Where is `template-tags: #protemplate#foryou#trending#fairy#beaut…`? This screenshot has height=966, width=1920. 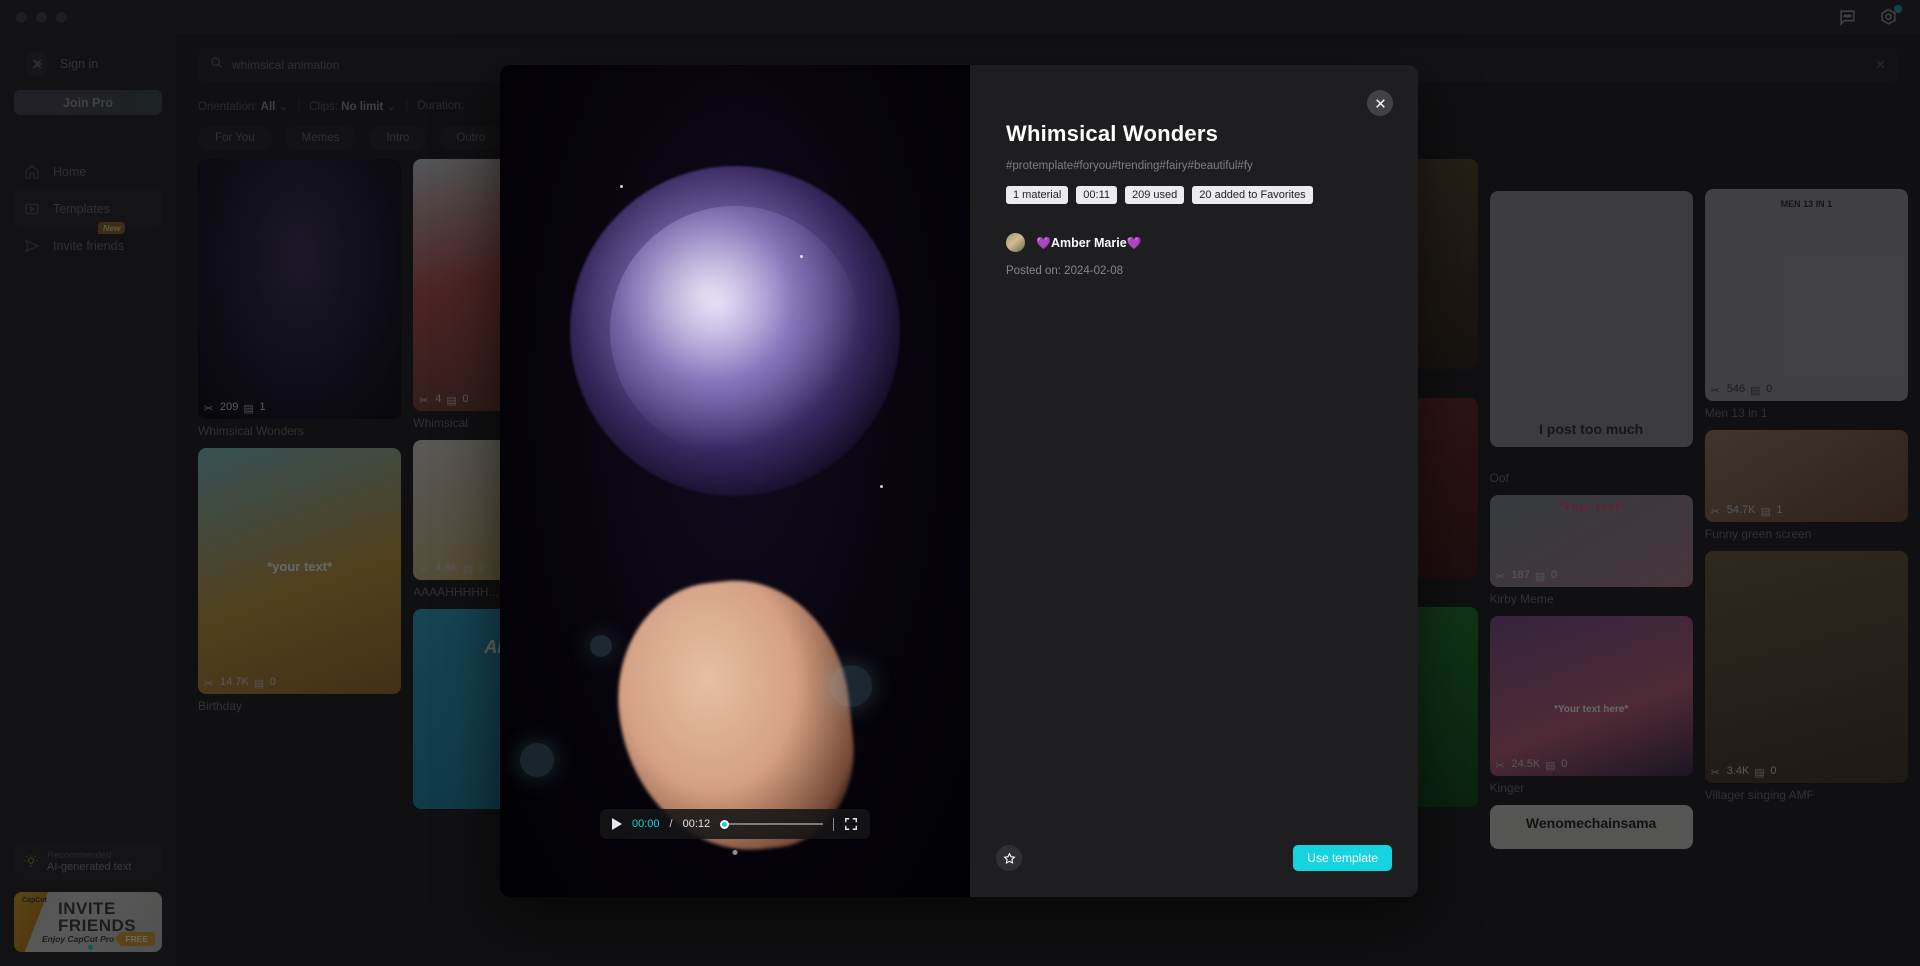 template-tags: #protemplate#foryou#trending#fairy#beaut… is located at coordinates (1129, 166).